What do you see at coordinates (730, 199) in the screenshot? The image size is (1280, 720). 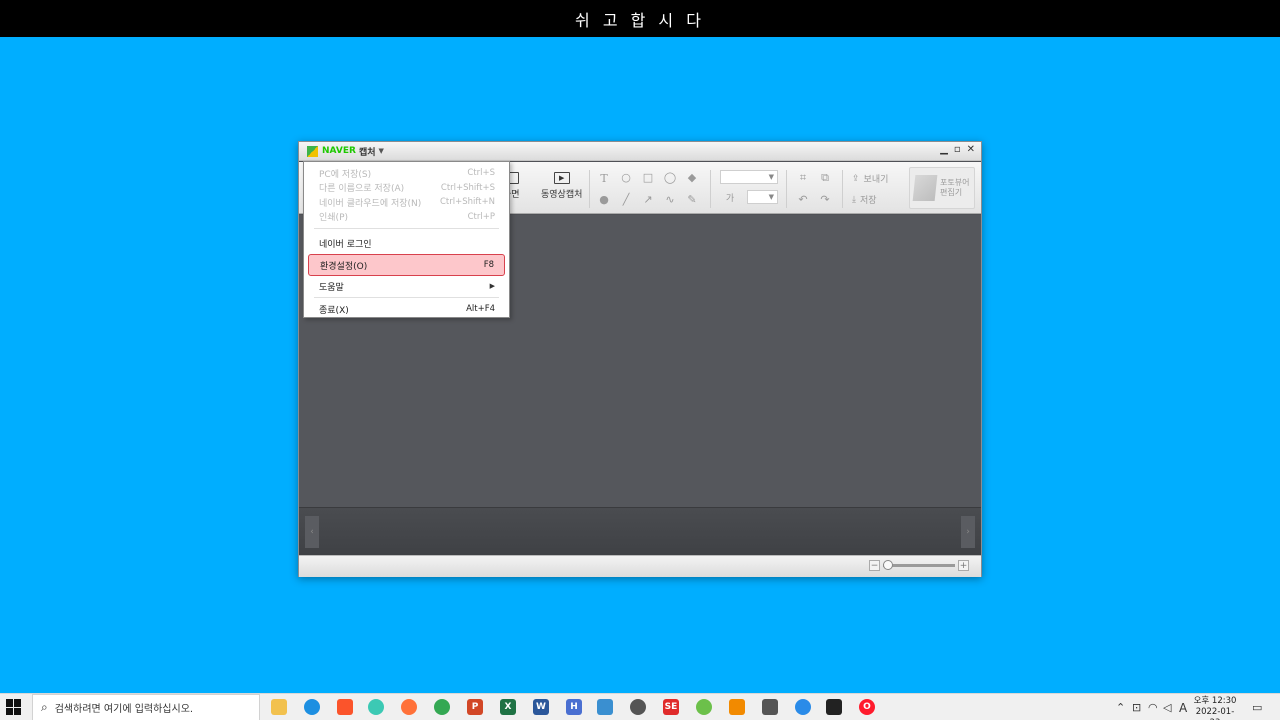 I see `font-size-icon: 가` at bounding box center [730, 199].